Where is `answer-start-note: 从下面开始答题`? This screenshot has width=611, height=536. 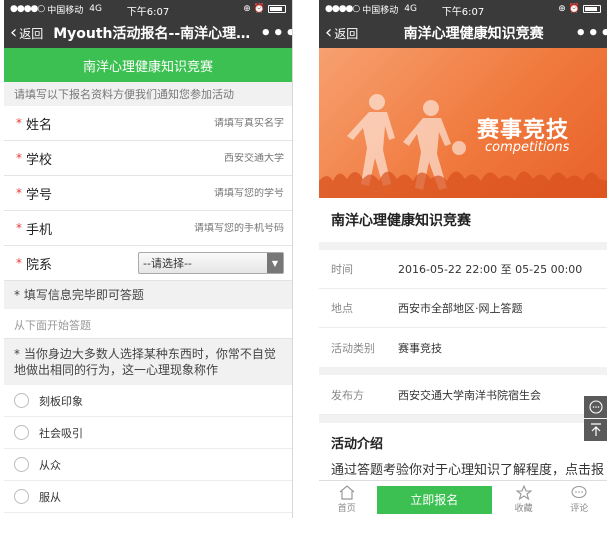 answer-start-note: 从下面开始答题 is located at coordinates (148, 324).